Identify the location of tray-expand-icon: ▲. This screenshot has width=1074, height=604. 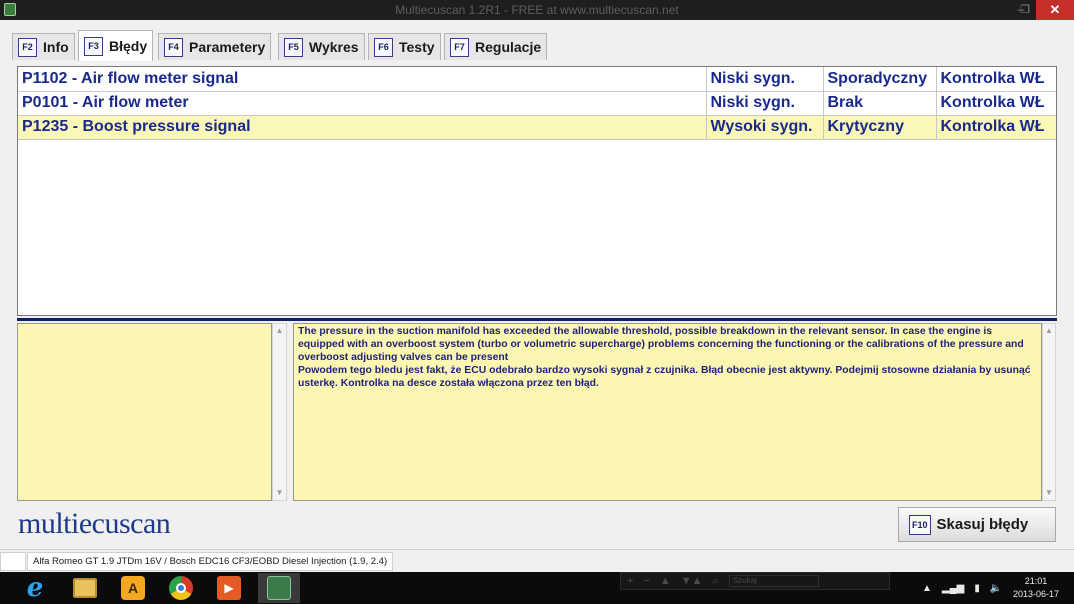
(927, 588).